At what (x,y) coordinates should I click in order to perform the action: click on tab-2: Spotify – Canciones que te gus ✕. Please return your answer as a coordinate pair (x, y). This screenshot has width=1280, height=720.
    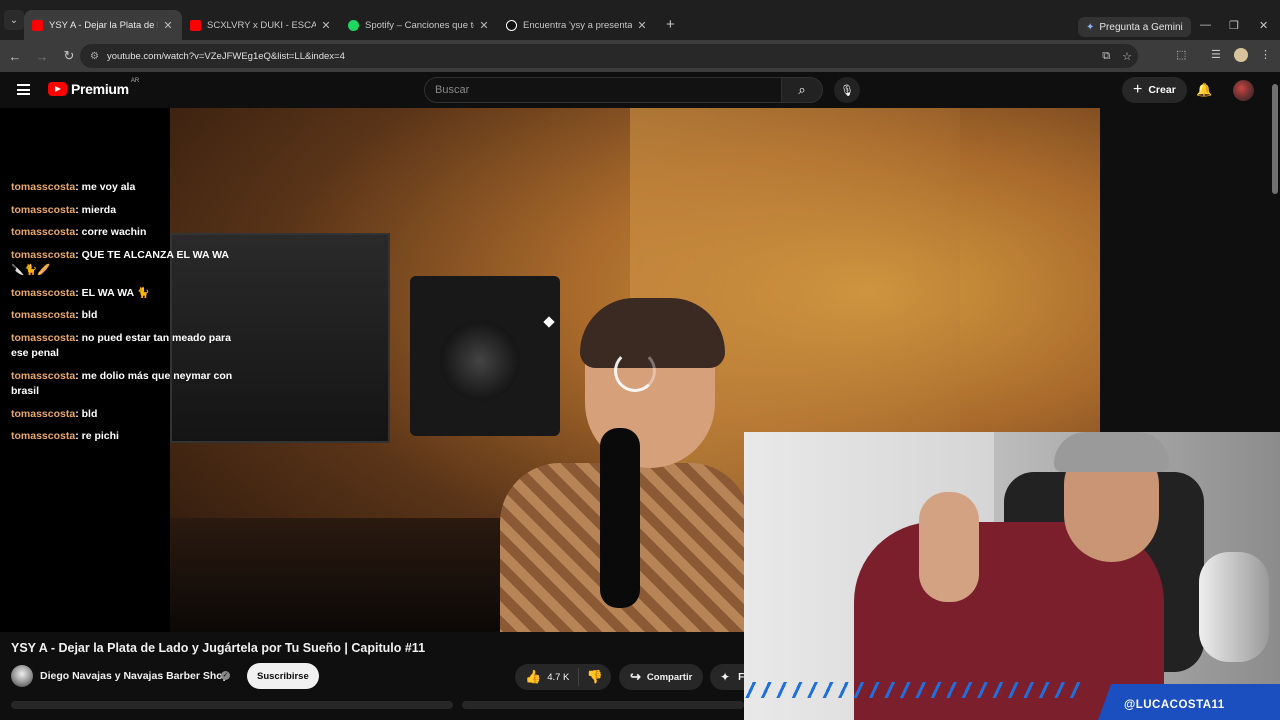
    Looking at the image, I should click on (419, 25).